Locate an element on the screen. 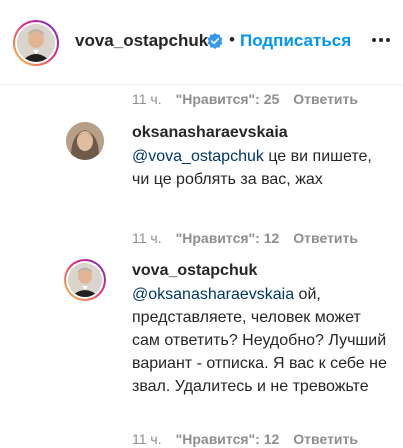 This screenshot has width=403, height=448. follow-button: Подписаться is located at coordinates (295, 41).